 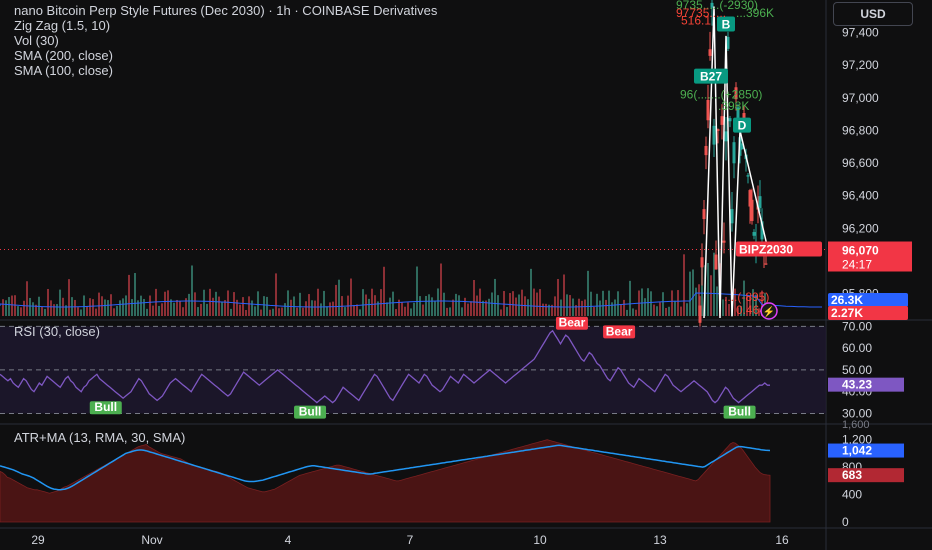 What do you see at coordinates (860, 228) in the screenshot?
I see `price-tick-label: 96,200` at bounding box center [860, 228].